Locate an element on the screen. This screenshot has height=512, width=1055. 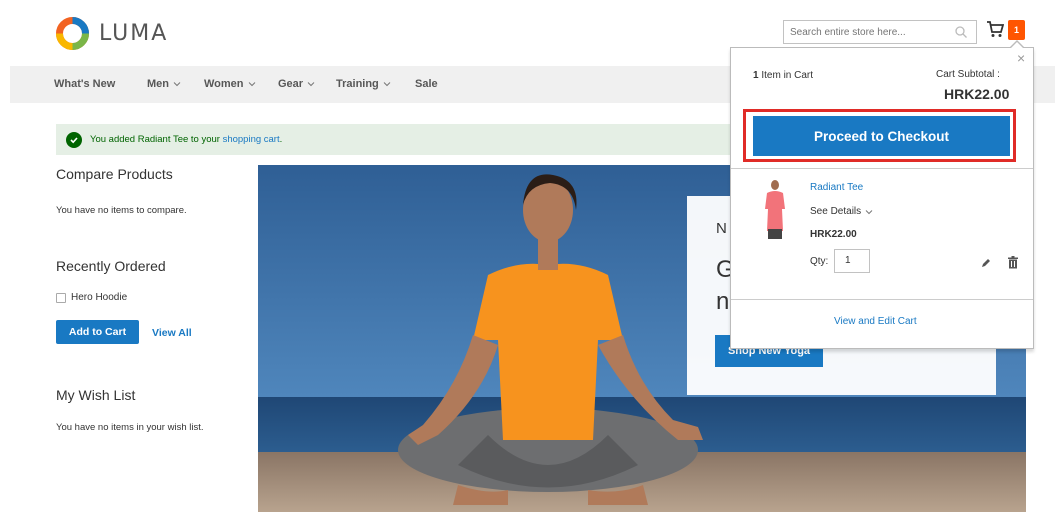
nav-label: What's New is located at coordinates (85, 84).